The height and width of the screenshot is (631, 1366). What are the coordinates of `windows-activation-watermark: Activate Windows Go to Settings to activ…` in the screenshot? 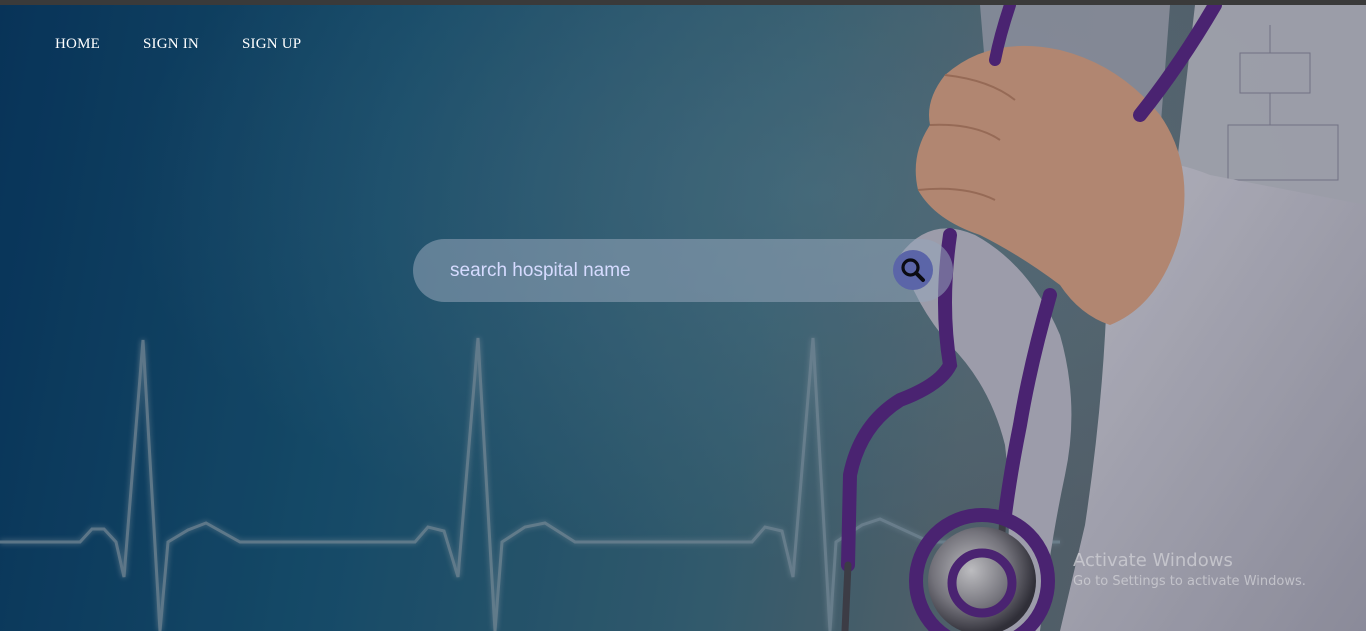 It's located at (1189, 569).